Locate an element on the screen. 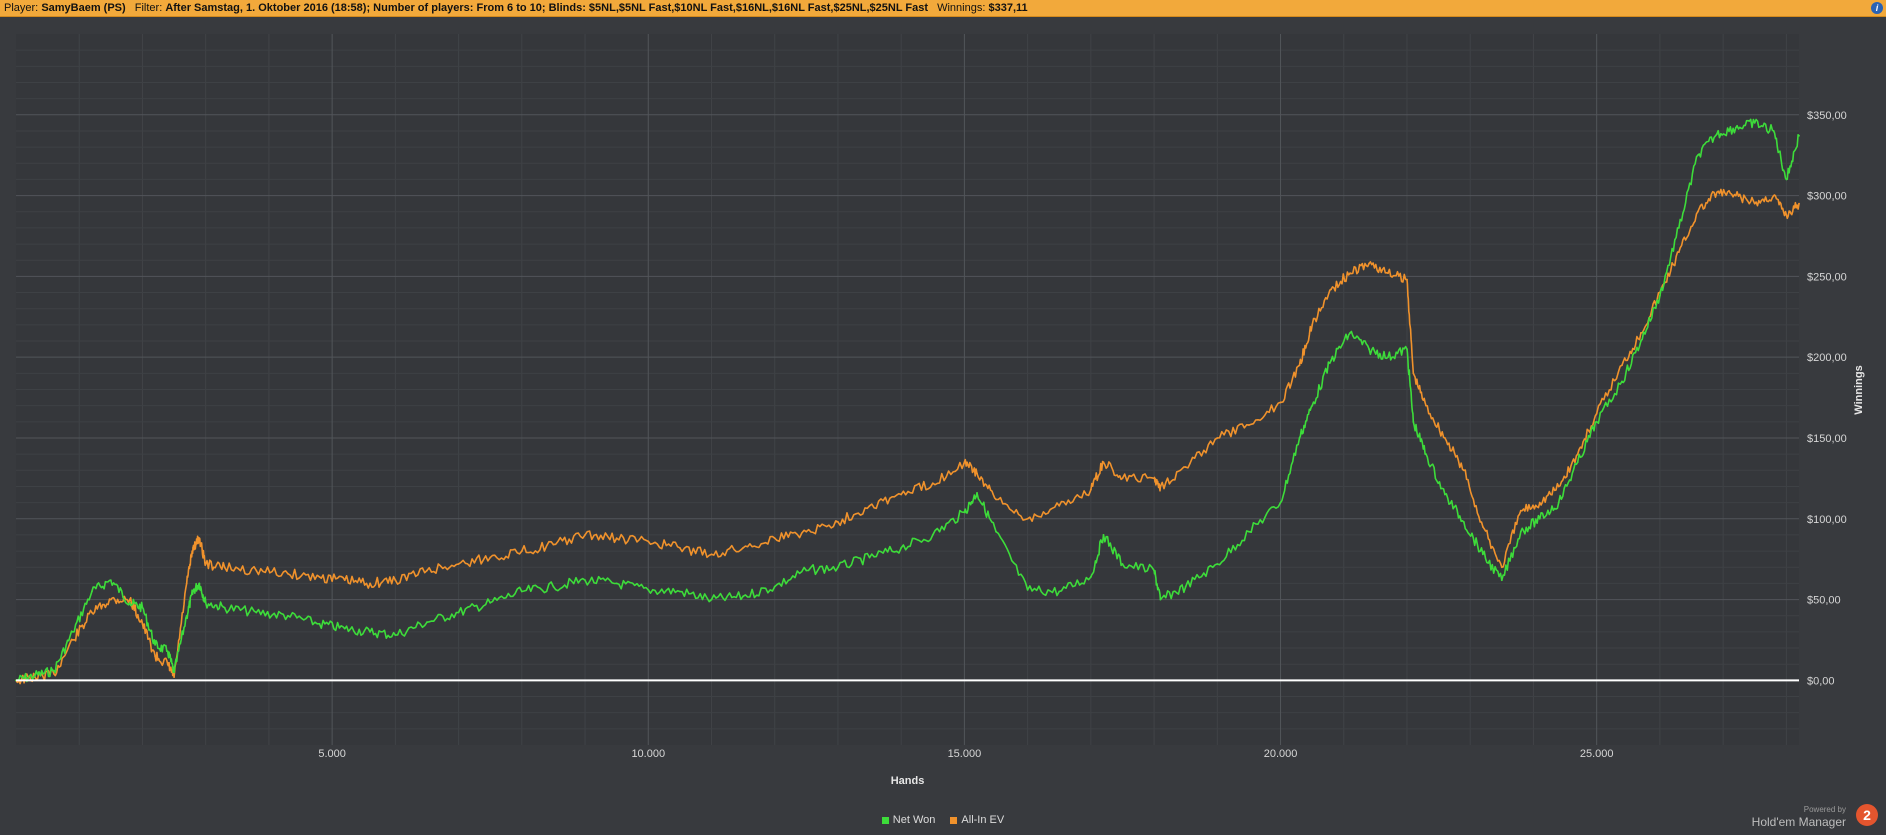  x-tick-label: 10.000 is located at coordinates (648, 754).